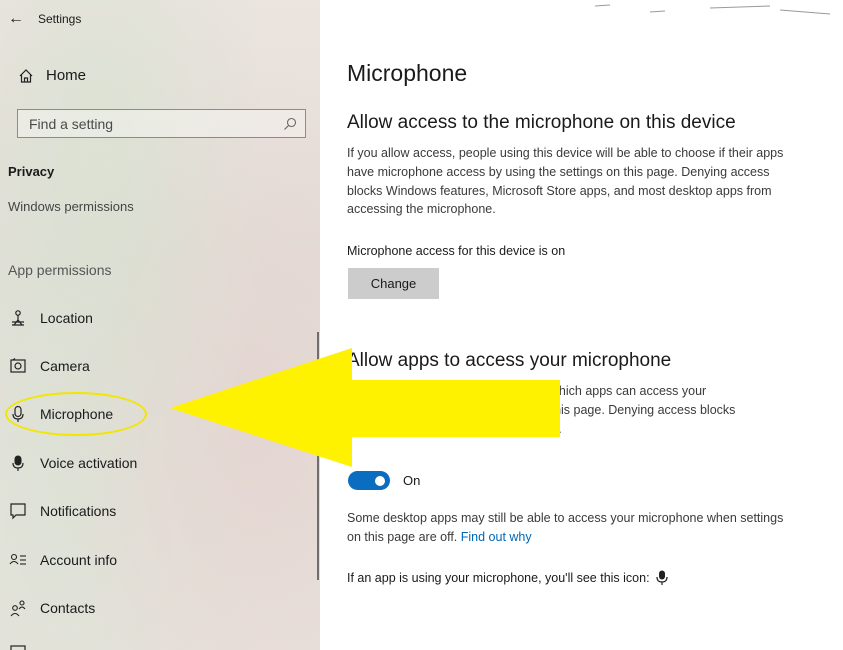  I want to click on contacts-icon, so click(18, 608).